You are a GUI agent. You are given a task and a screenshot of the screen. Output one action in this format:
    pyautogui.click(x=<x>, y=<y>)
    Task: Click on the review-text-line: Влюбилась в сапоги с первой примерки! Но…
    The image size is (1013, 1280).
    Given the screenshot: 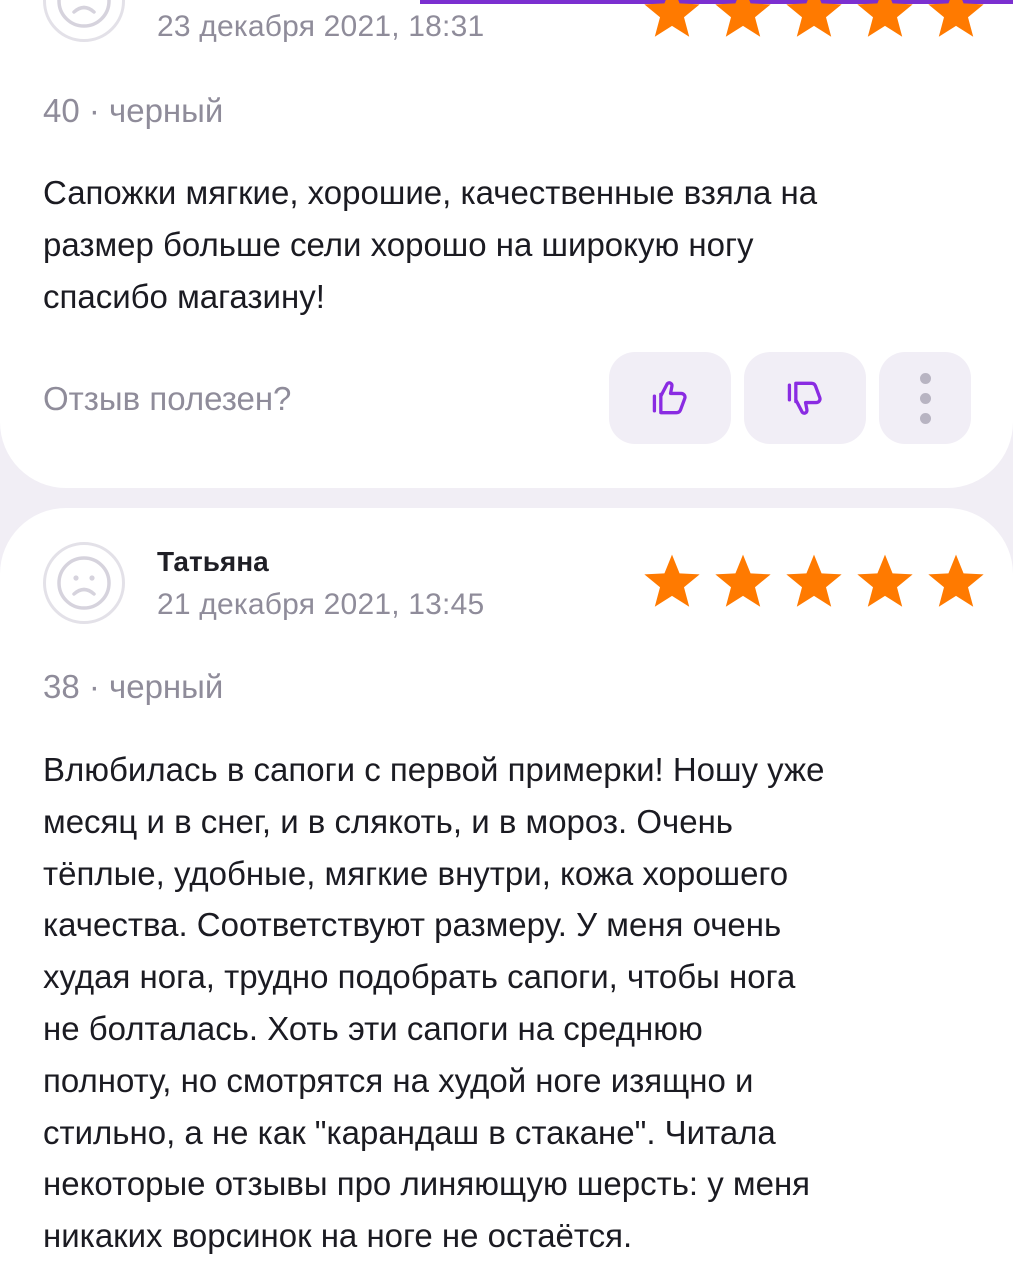 What is the action you would take?
    pyautogui.click(x=434, y=769)
    